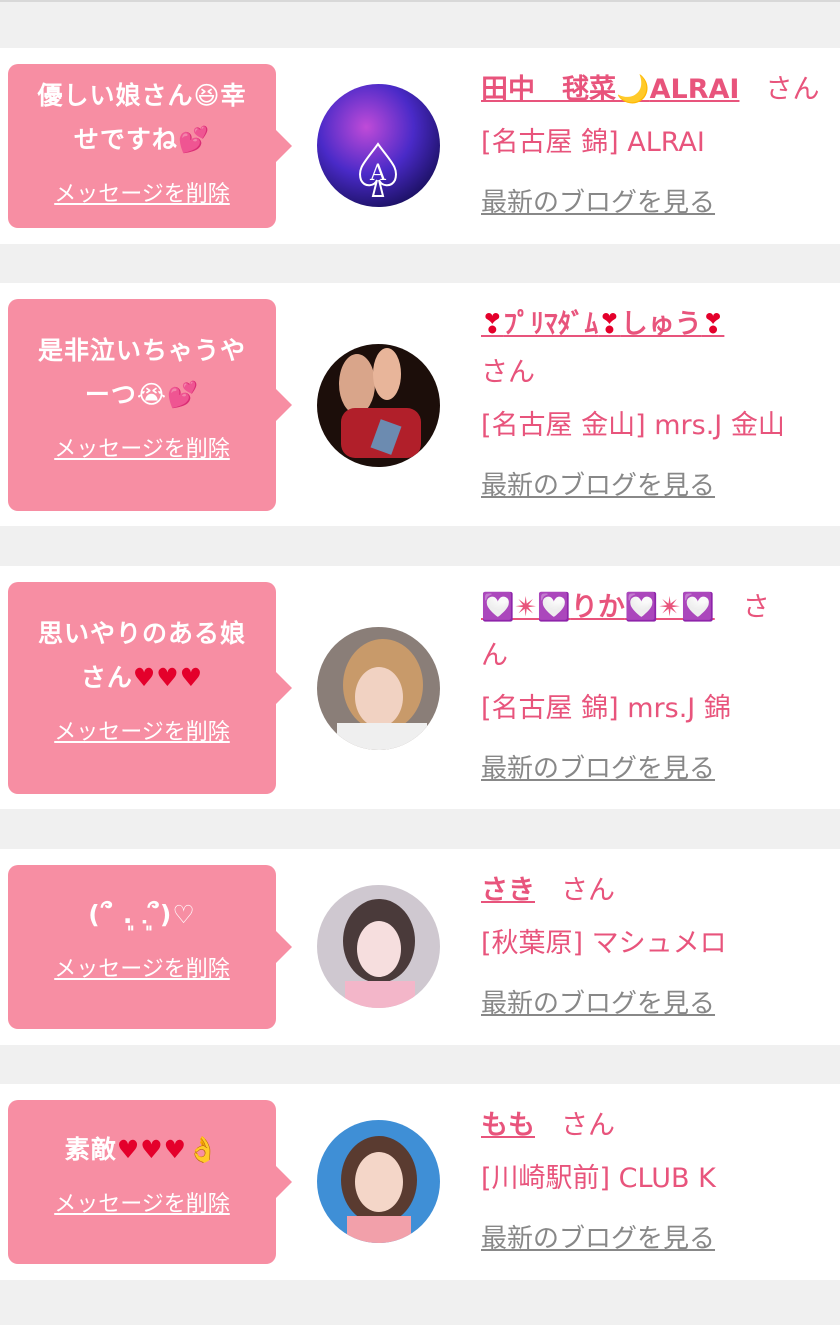  I want to click on message-bubble: (՞ ܸ. .ܸ՞)♡ メッセージを削除, so click(150, 947).